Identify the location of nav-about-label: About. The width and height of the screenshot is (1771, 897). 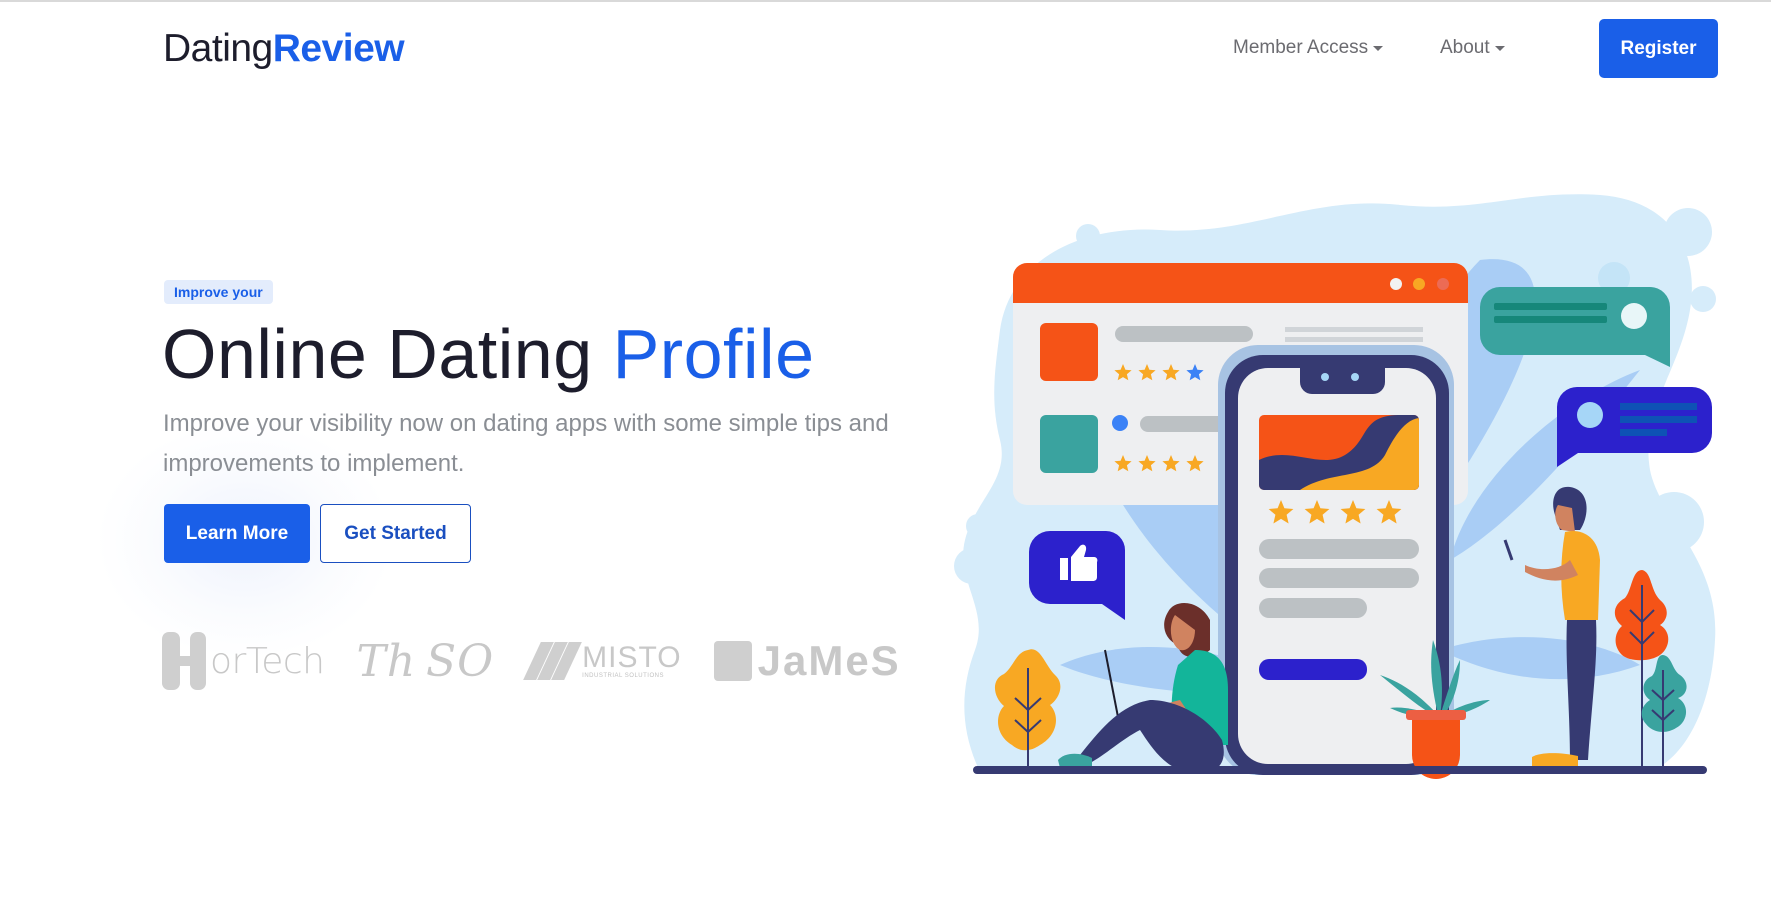
(1465, 47).